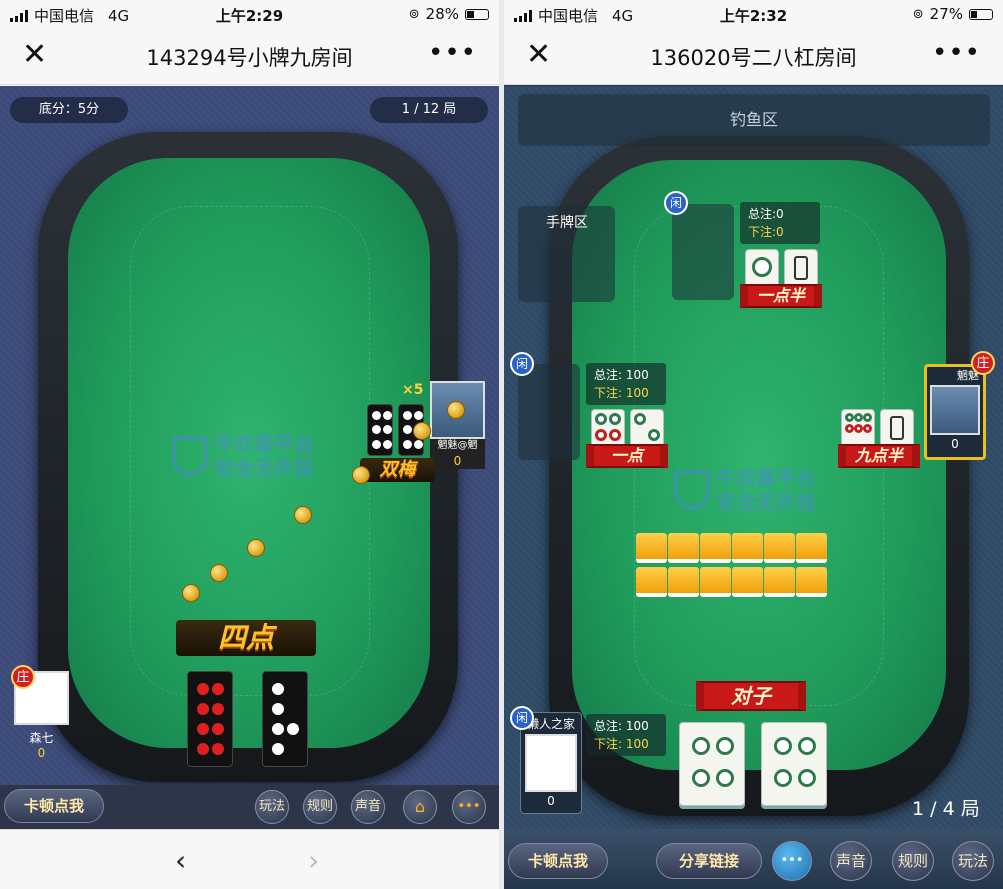  What do you see at coordinates (549, 412) in the screenshot?
I see `left-player-seat` at bounding box center [549, 412].